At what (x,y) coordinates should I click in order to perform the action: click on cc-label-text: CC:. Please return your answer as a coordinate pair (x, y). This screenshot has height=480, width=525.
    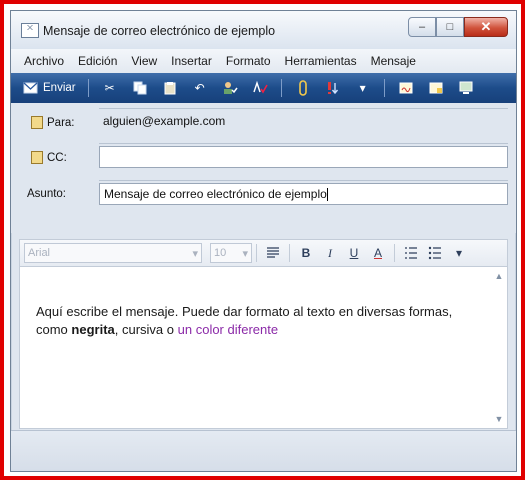
    Looking at the image, I should click on (57, 157).